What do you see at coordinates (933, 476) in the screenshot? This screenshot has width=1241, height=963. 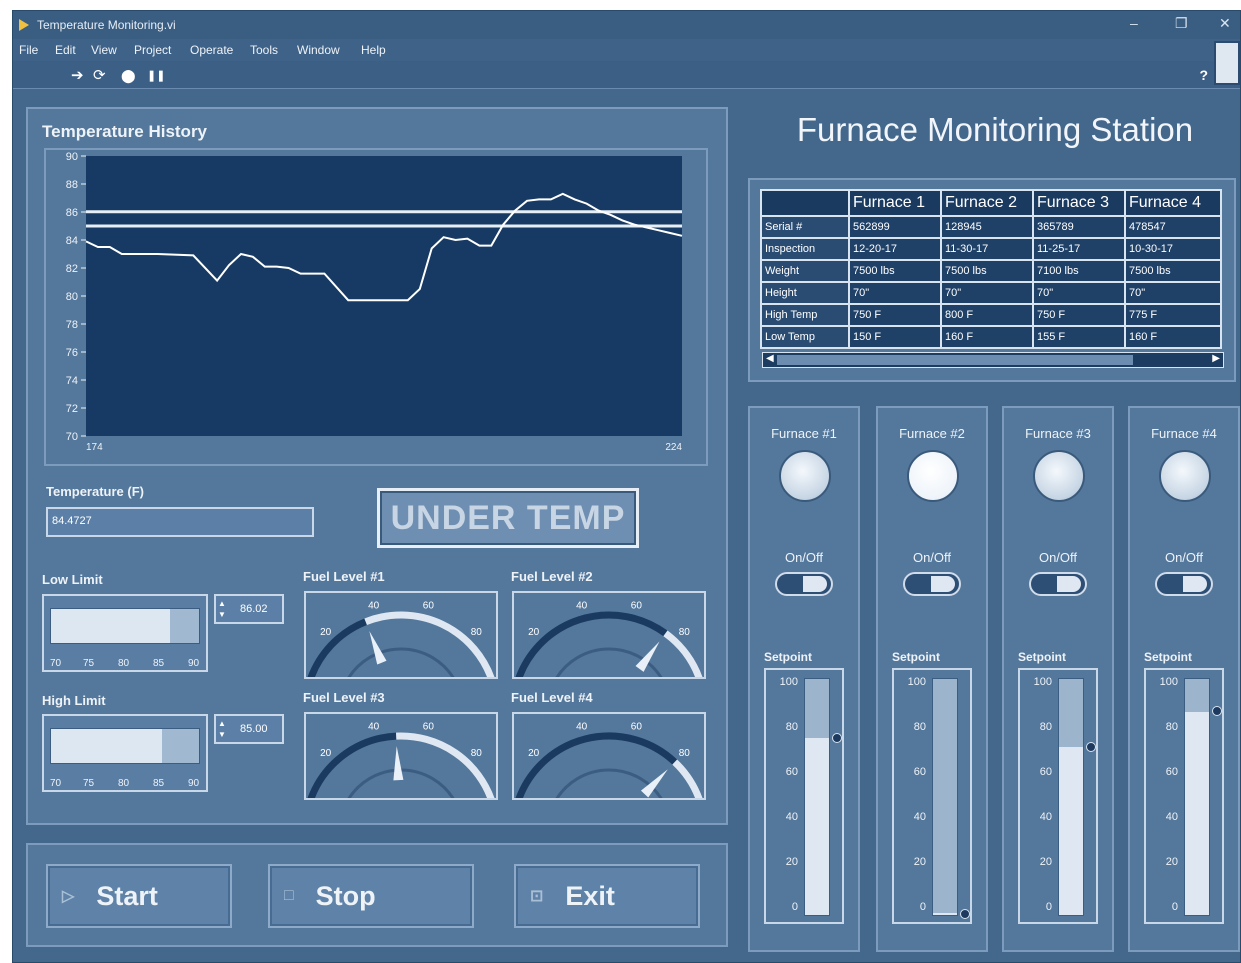 I see `furnace-status-led` at bounding box center [933, 476].